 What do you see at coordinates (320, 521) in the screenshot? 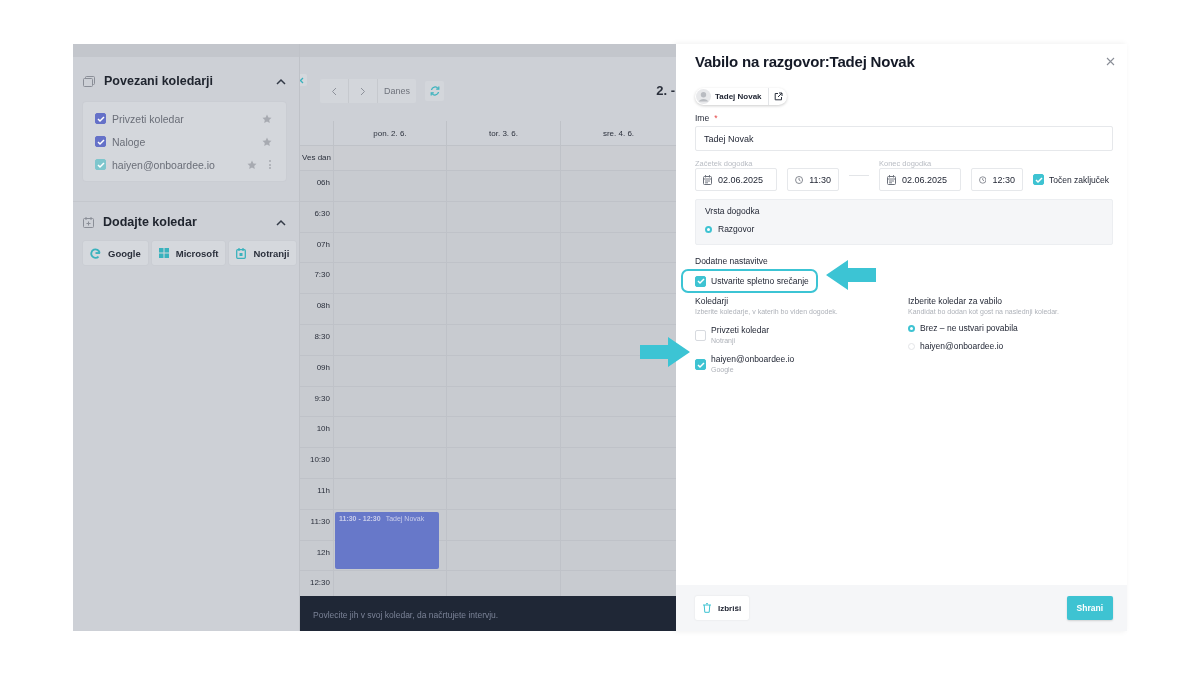
I see `time-label: 11:30` at bounding box center [320, 521].